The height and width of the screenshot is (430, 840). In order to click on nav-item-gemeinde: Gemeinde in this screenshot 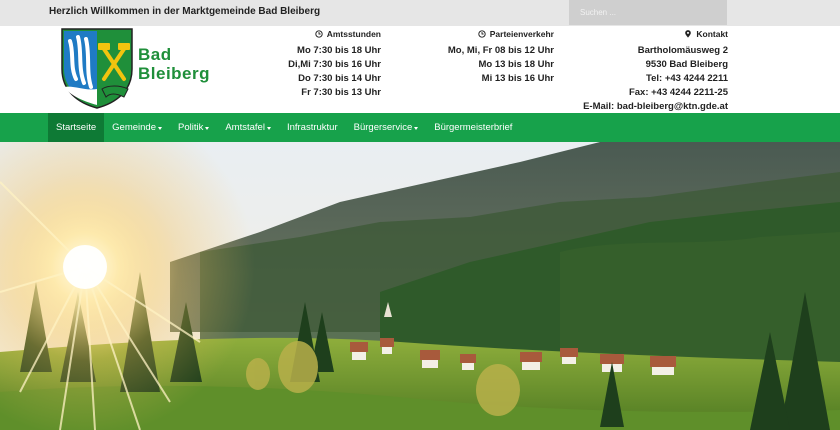, I will do `click(137, 127)`.